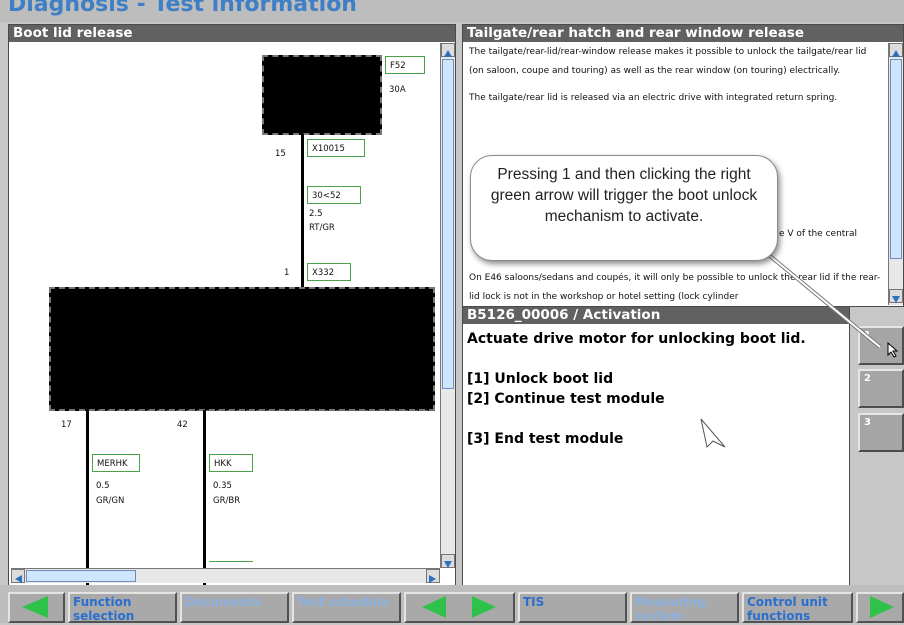 The width and height of the screenshot is (904, 625). I want to click on left-arrow-icon, so click(35, 607).